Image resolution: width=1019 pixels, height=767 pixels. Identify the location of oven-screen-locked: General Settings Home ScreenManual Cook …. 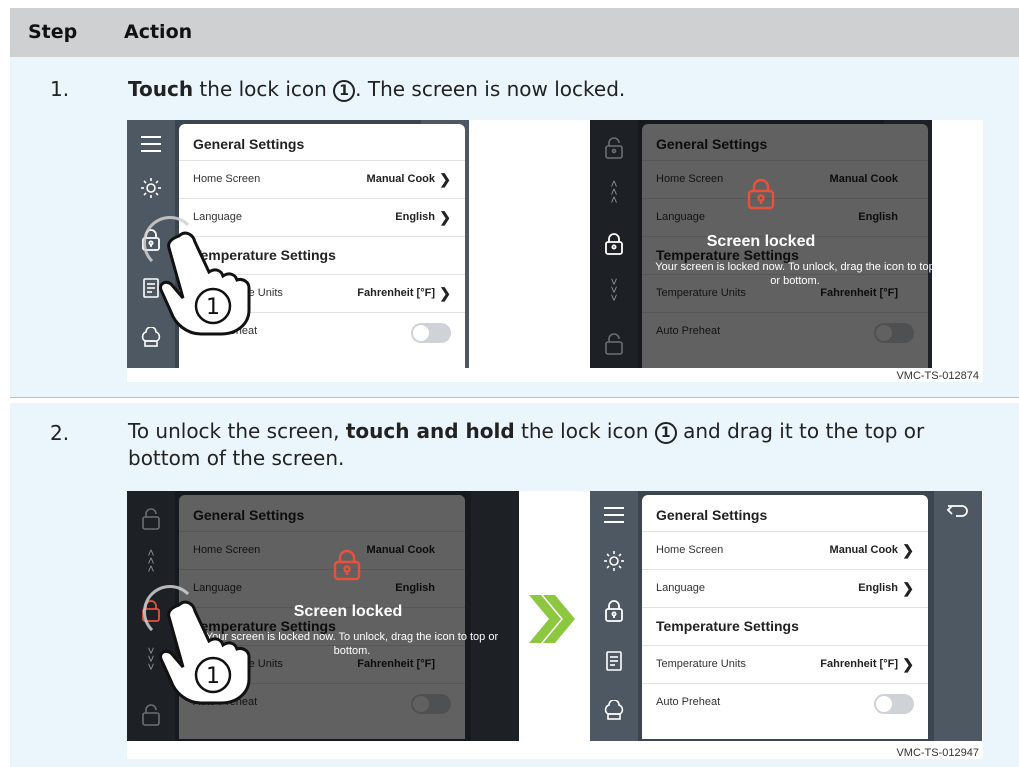
(761, 244).